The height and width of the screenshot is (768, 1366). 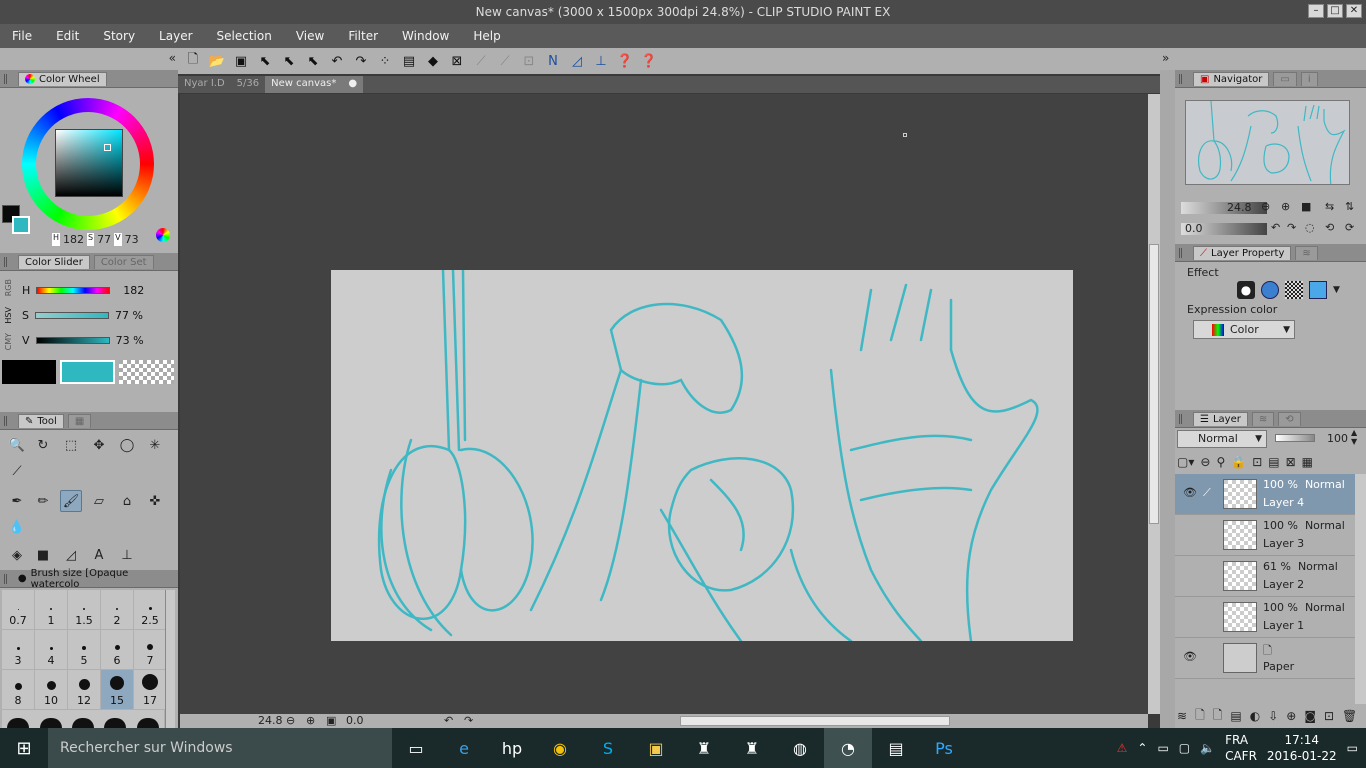 What do you see at coordinates (11, 341) in the screenshot?
I see `mode-tab-cmy: CMY` at bounding box center [11, 341].